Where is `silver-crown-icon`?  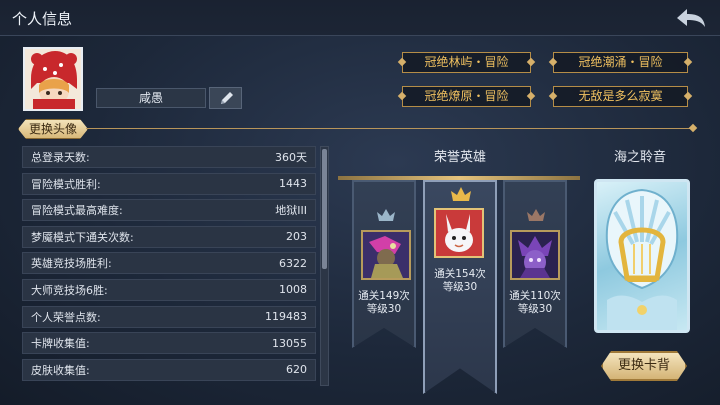 silver-crown-icon is located at coordinates (386, 215).